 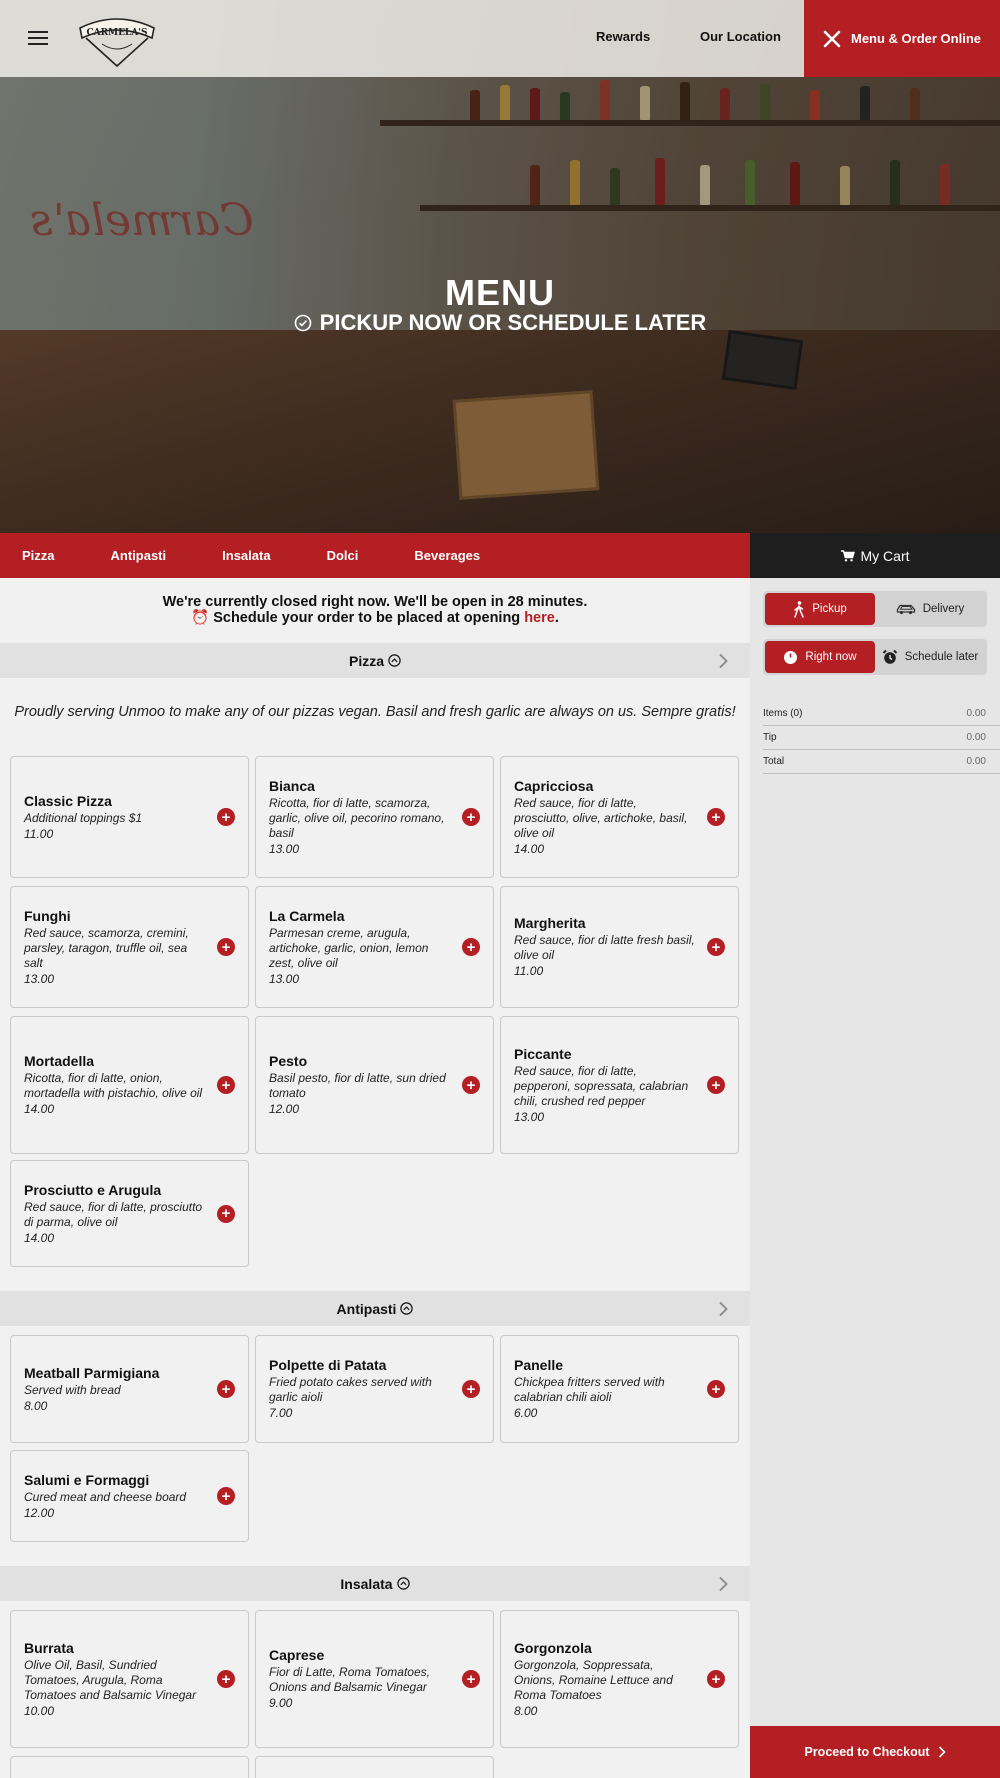 What do you see at coordinates (375, 555) in the screenshot?
I see `category-nav: Pizza Antipasti Insalata Dolci Beverages` at bounding box center [375, 555].